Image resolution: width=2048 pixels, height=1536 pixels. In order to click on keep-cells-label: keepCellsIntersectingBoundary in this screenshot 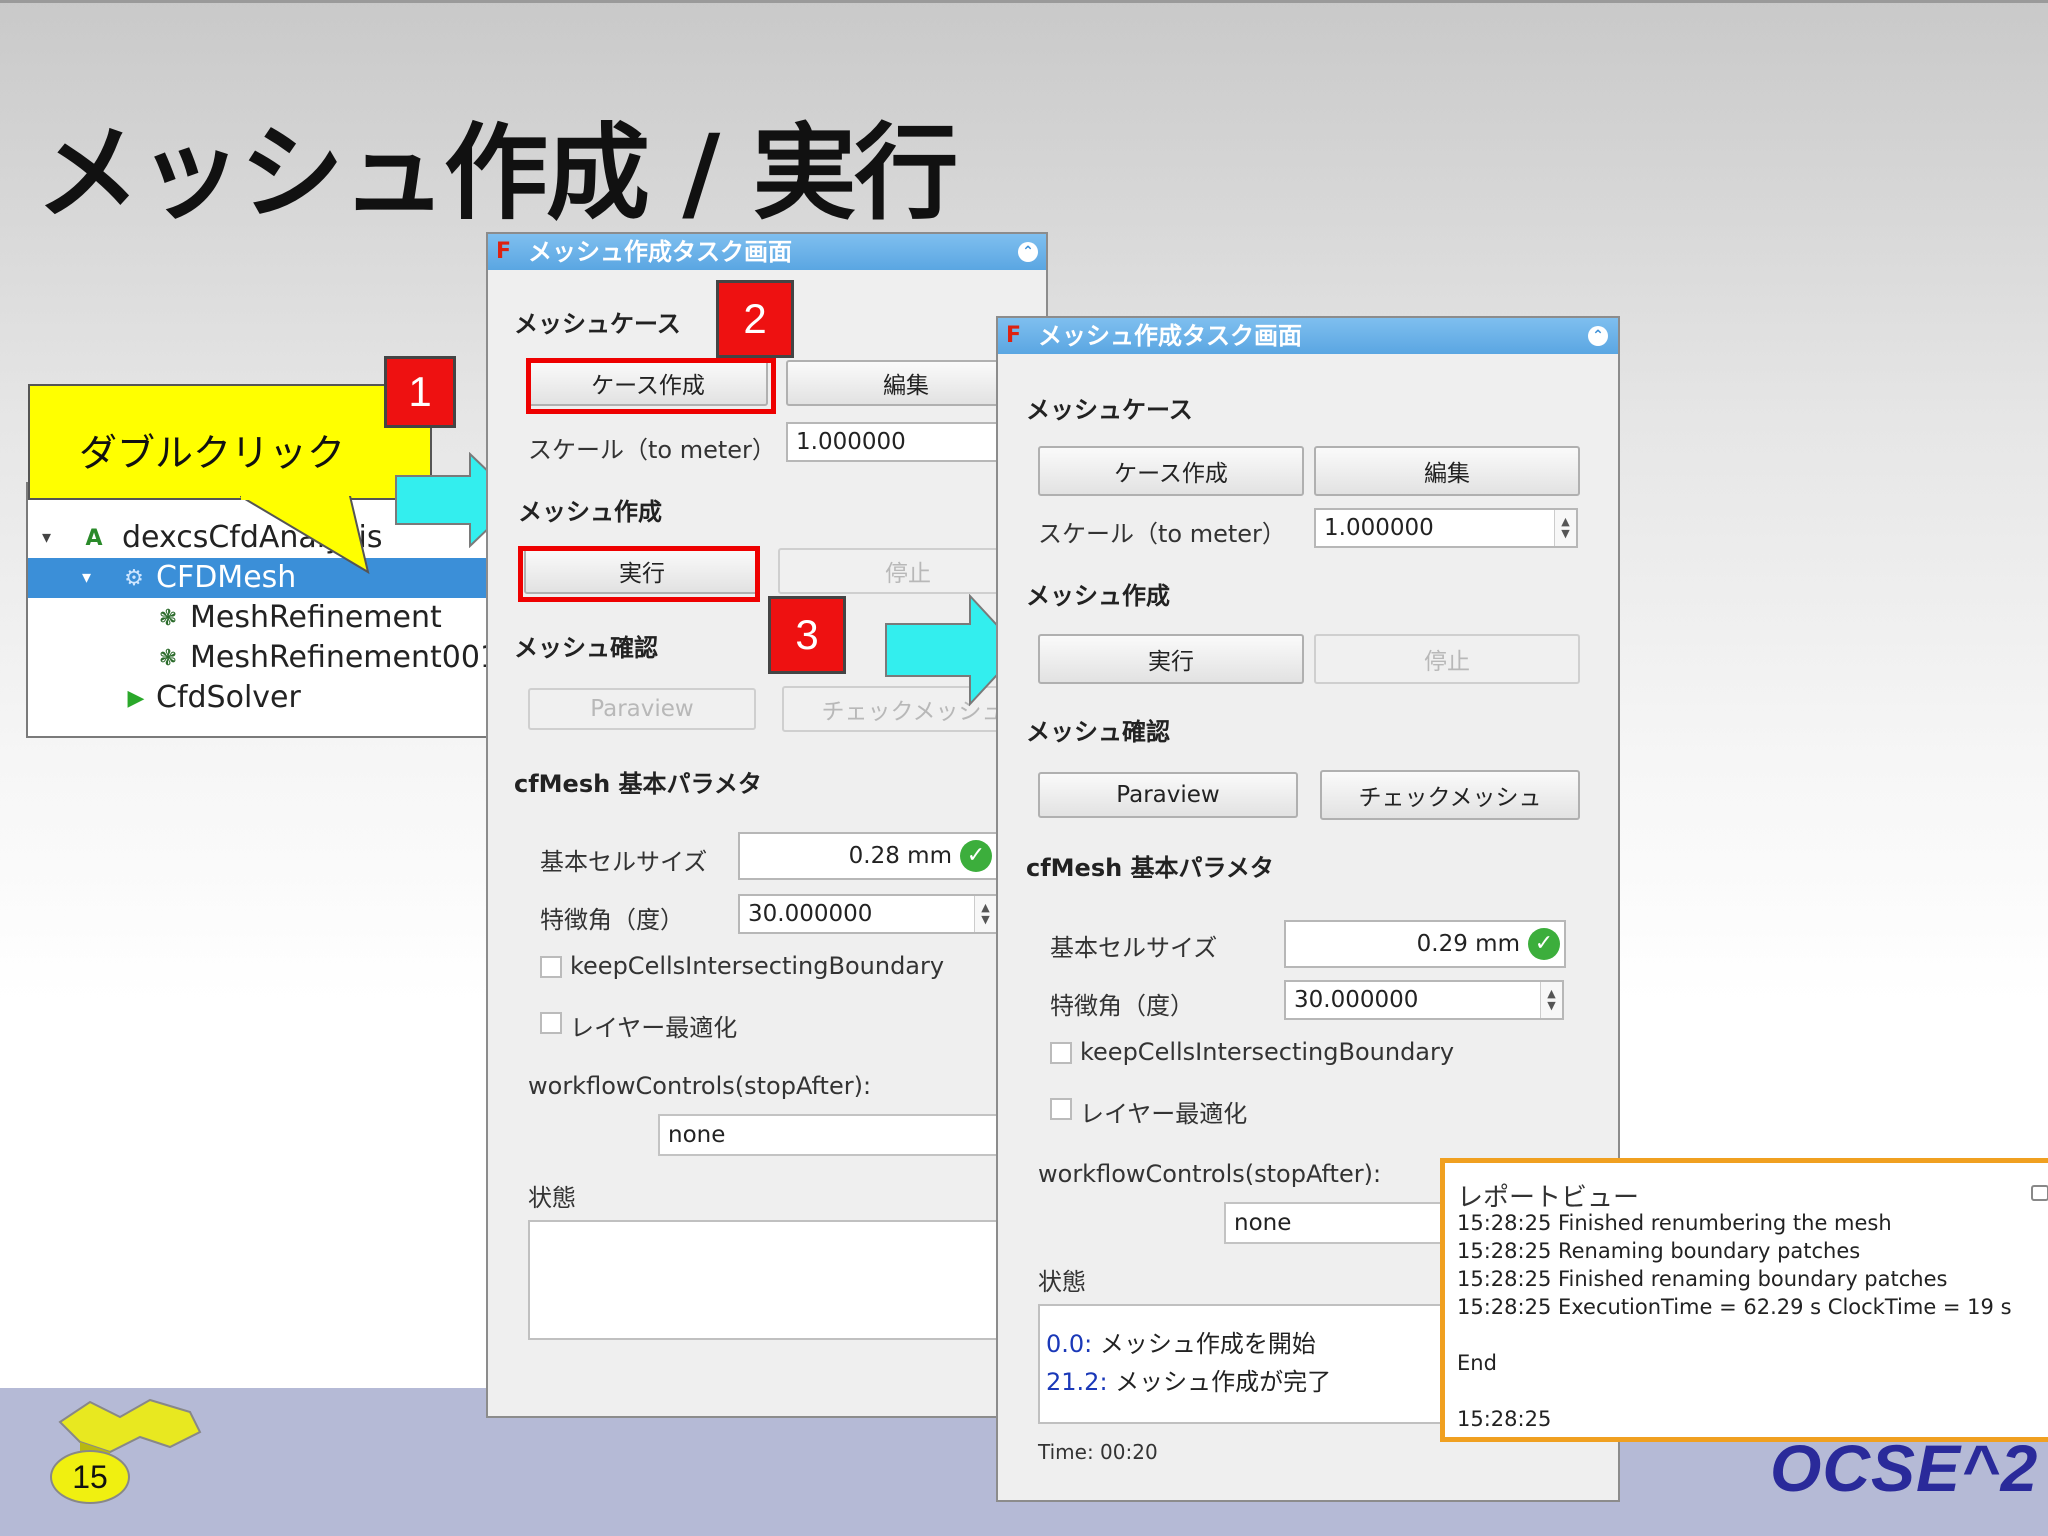, I will do `click(757, 966)`.